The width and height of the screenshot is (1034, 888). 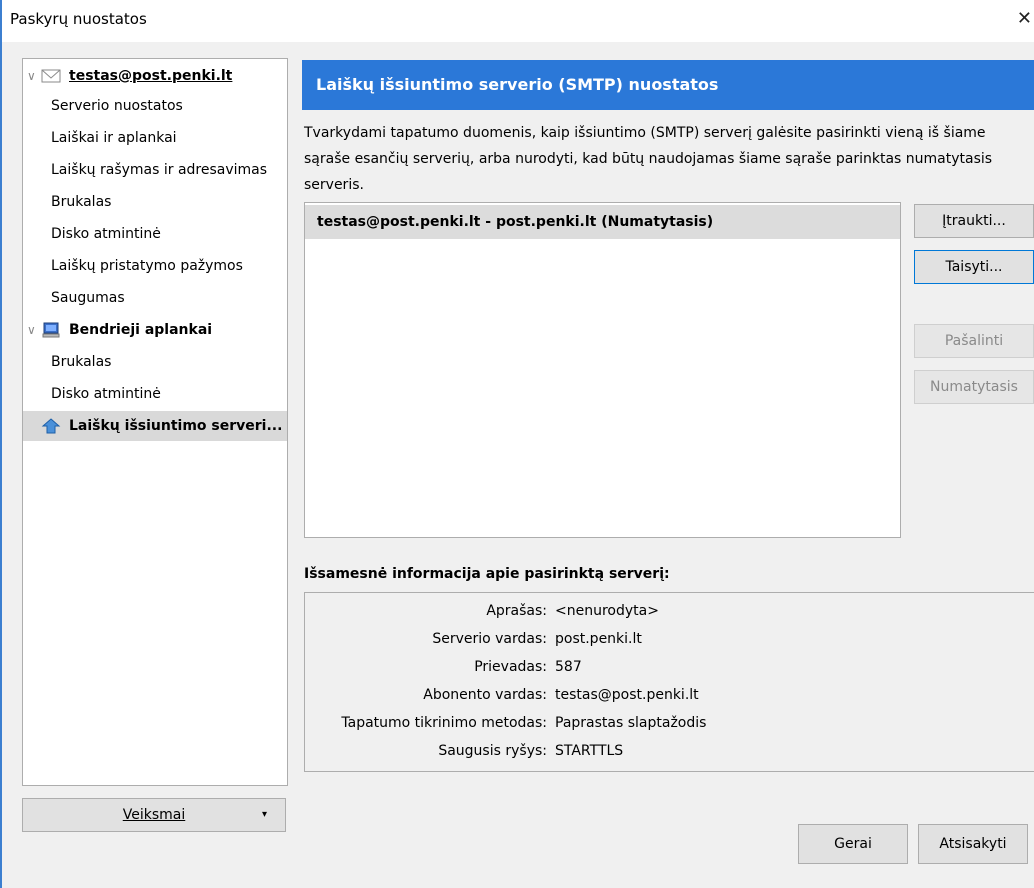 I want to click on tree-item-label: Laiškų pristatymo pažymos, so click(x=147, y=266).